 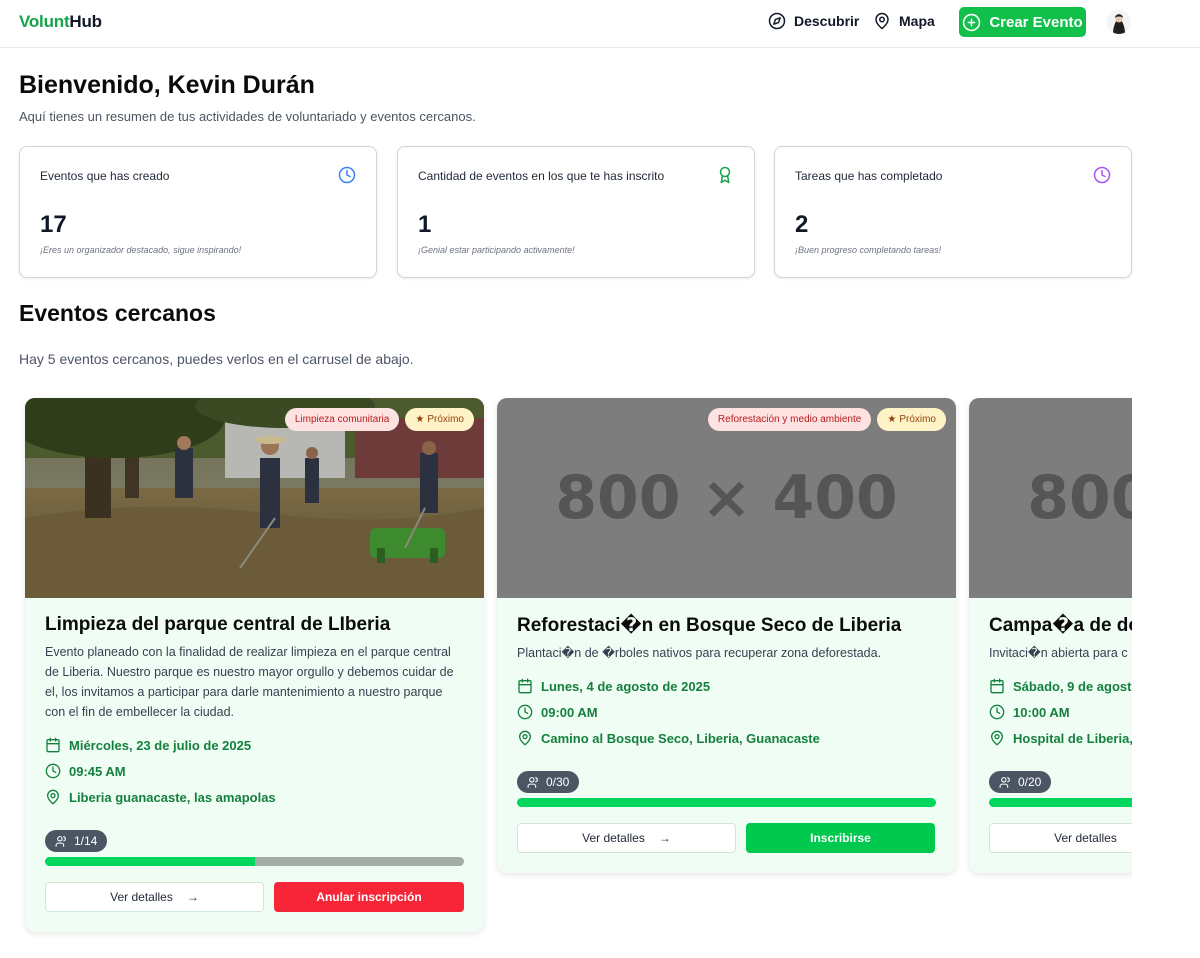 What do you see at coordinates (726, 625) in the screenshot?
I see `event-title: Reforestaci�n en Bosque Seco de Liberia` at bounding box center [726, 625].